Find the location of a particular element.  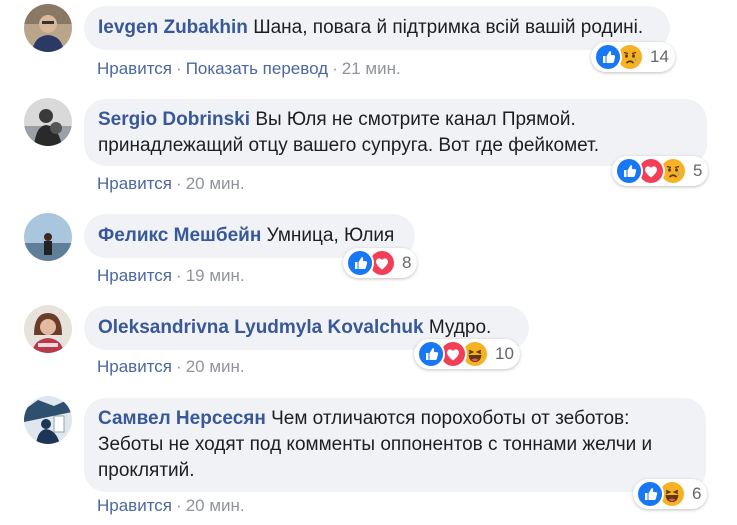

comment-actions: Нравится · Показать перевод · 21 мин. is located at coordinates (249, 68).